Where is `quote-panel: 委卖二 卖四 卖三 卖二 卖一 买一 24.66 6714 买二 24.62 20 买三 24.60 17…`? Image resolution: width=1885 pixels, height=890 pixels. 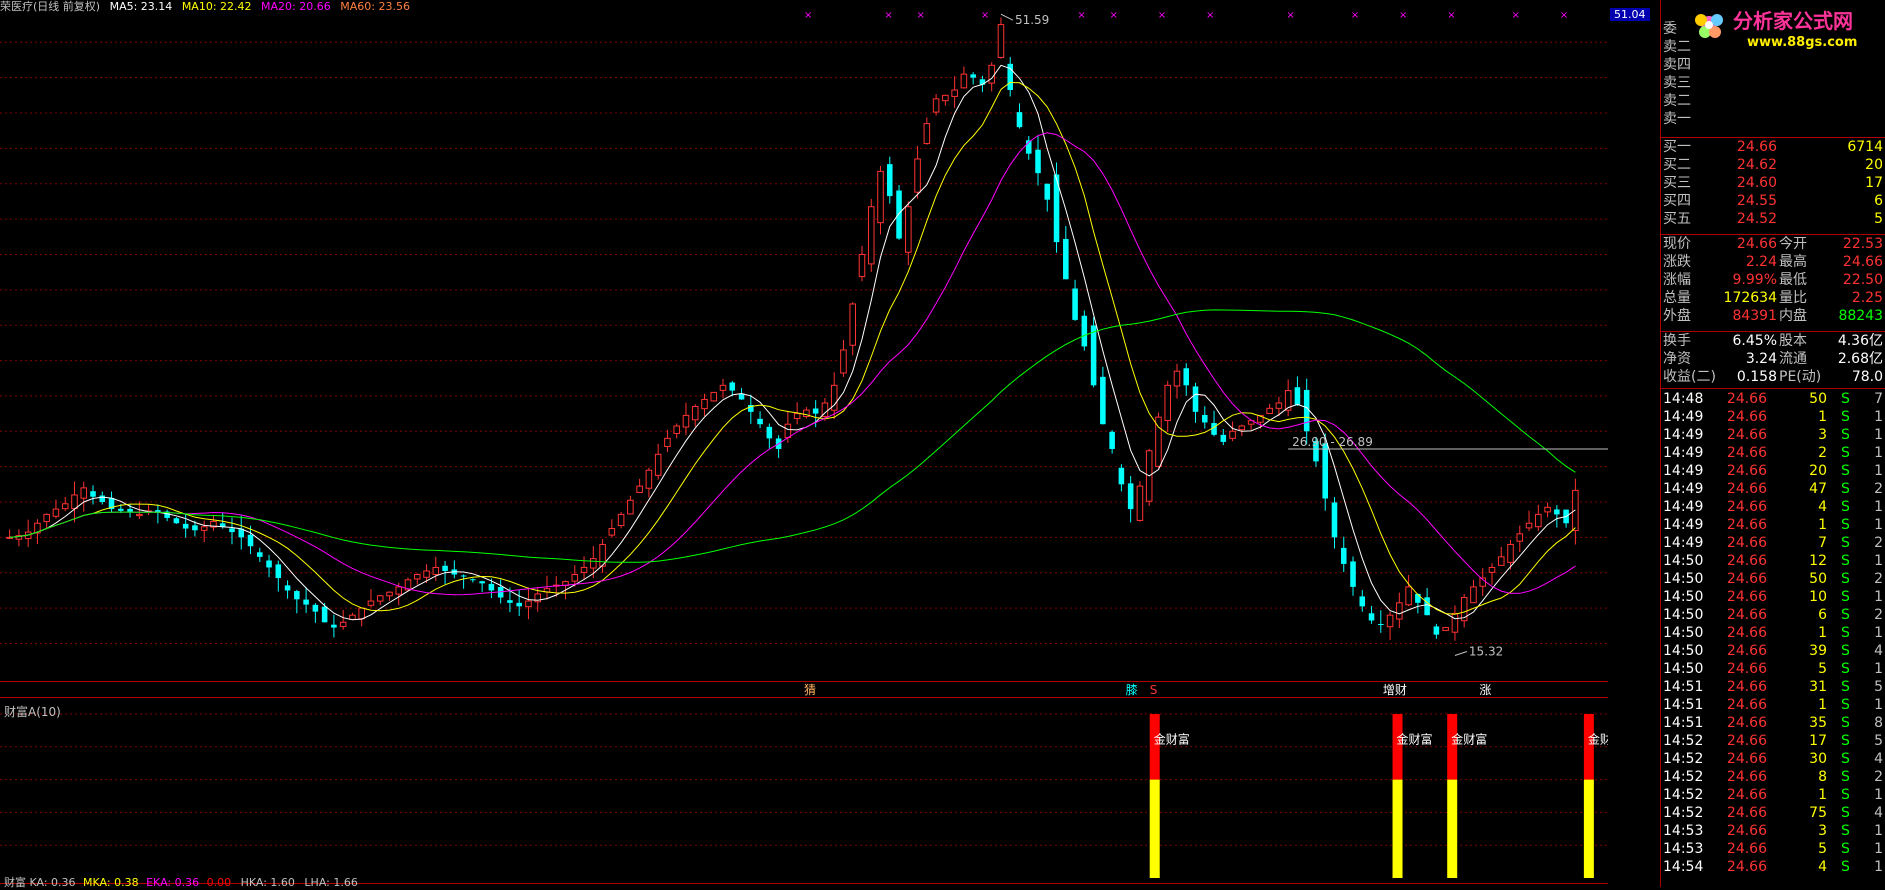 quote-panel: 委卖二 卖四 卖三 卖二 卖一 买一 24.66 6714 买二 24.62 20 买三 24.60 17… is located at coordinates (1772, 443).